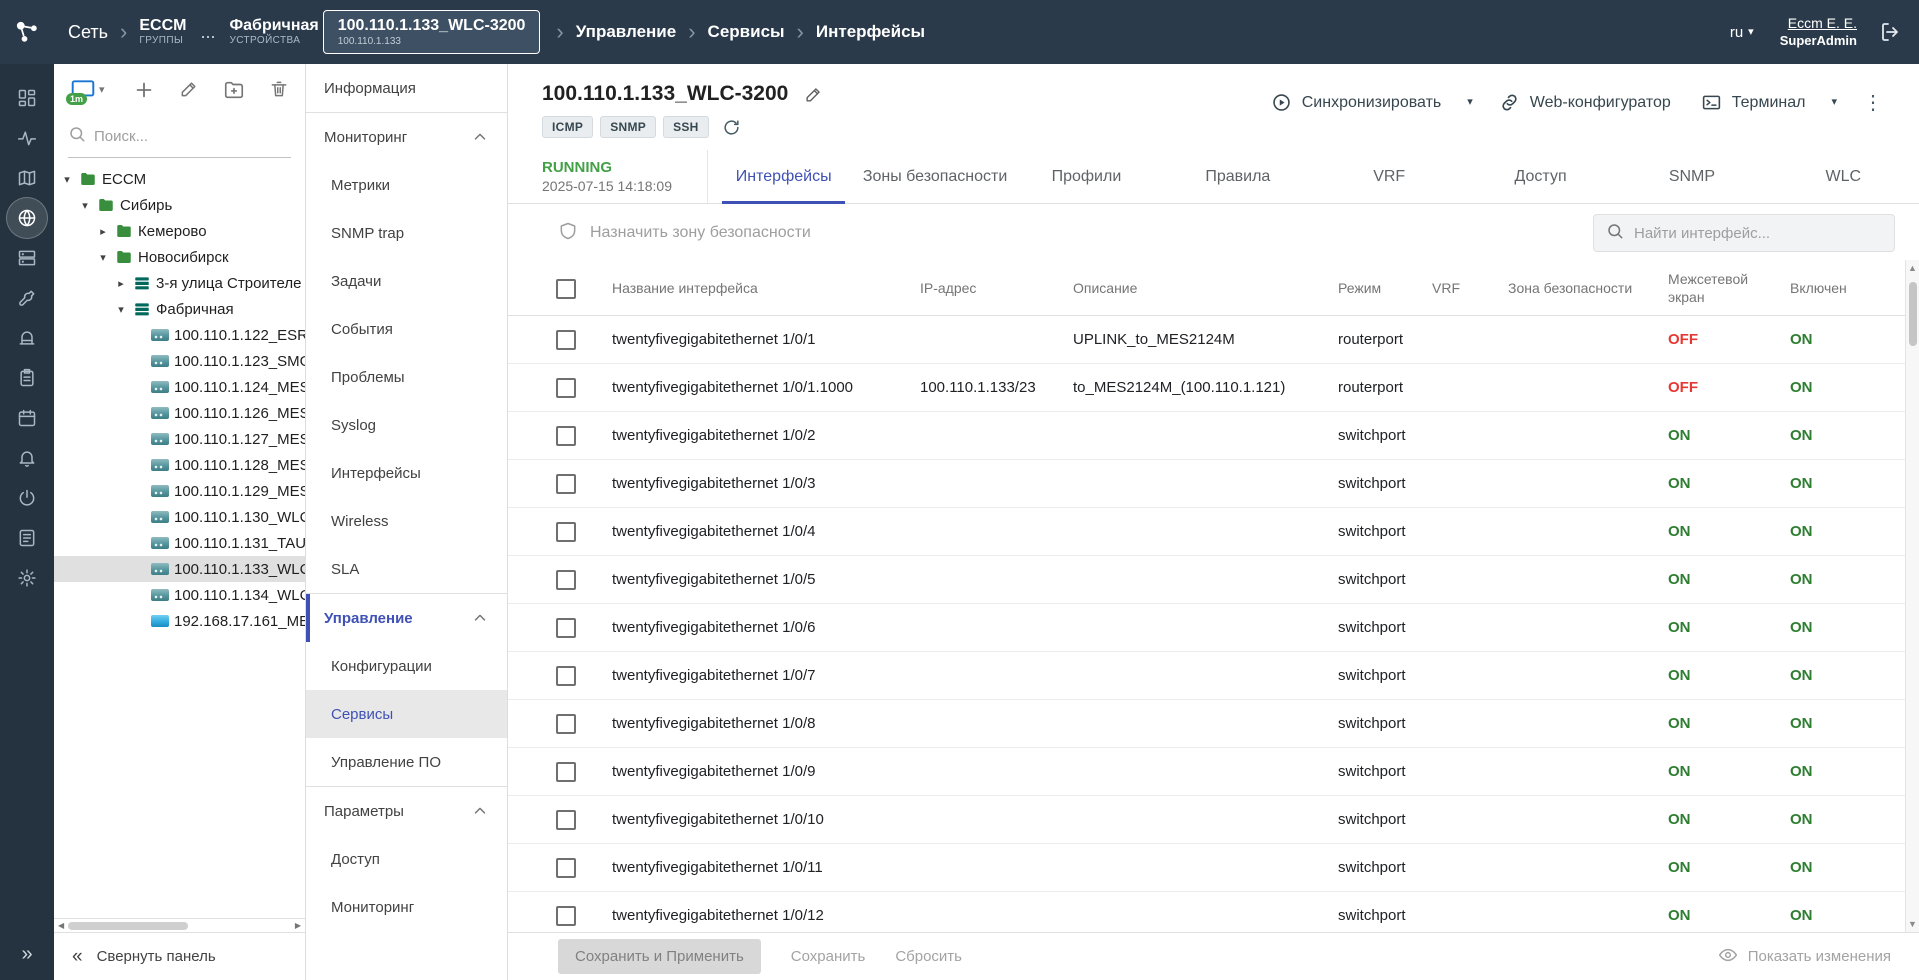 The height and width of the screenshot is (980, 1919). What do you see at coordinates (1540, 176) in the screenshot?
I see `tab-access: Доступ` at bounding box center [1540, 176].